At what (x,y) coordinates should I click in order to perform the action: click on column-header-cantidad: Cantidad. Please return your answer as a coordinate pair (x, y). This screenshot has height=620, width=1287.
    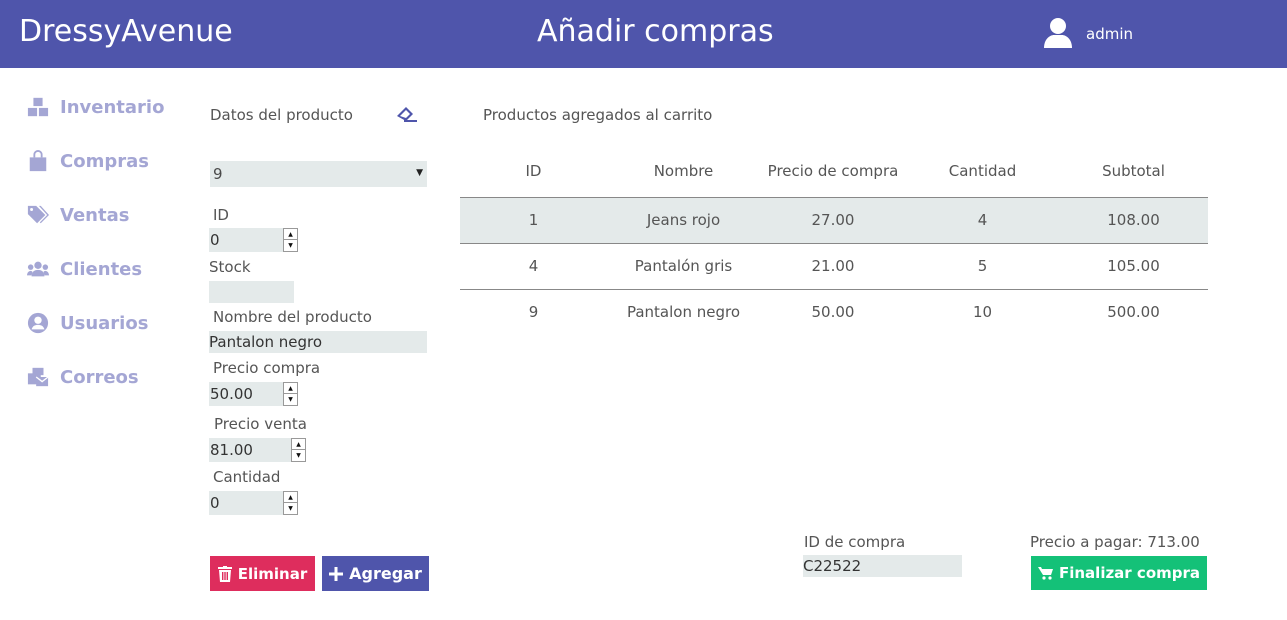
    Looking at the image, I should click on (982, 171).